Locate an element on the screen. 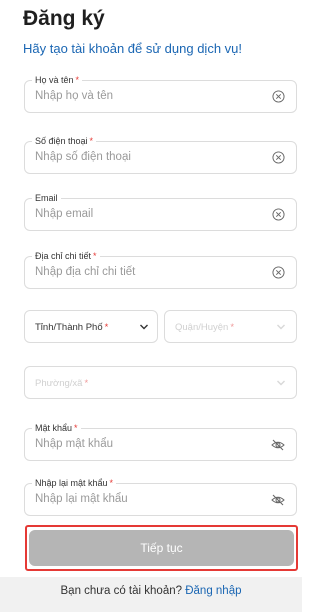 The width and height of the screenshot is (320, 612). email-field: Email Nhập email is located at coordinates (160, 212).